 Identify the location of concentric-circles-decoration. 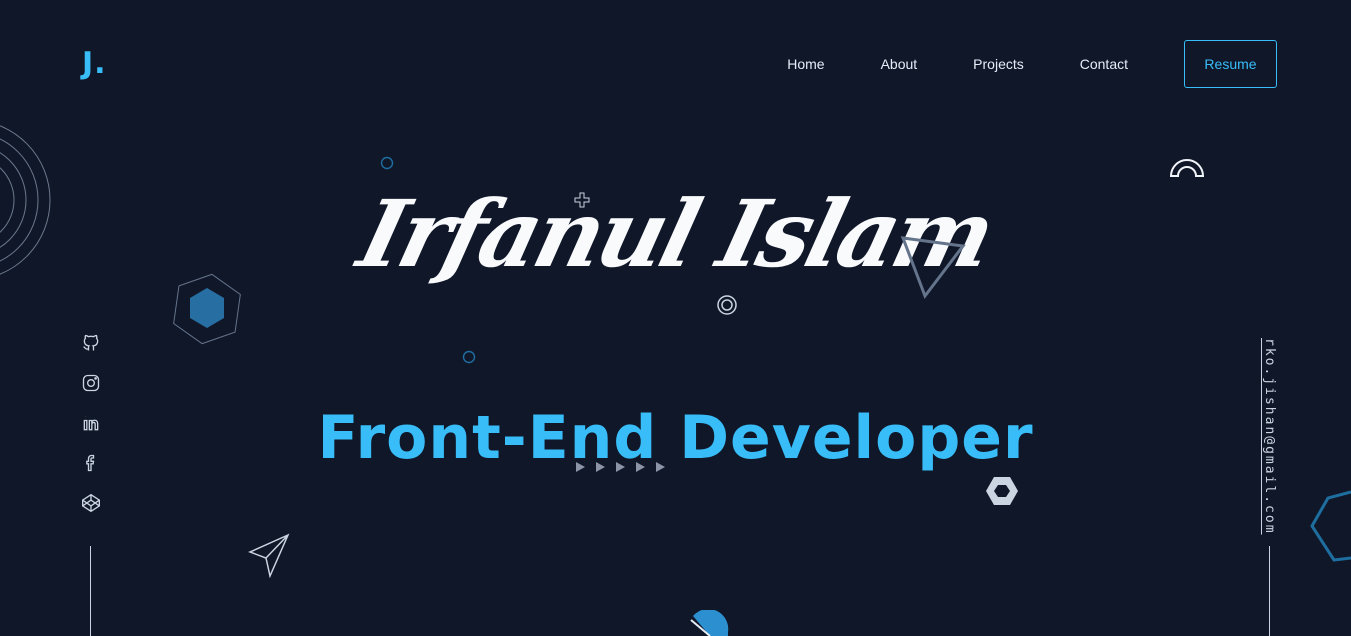
(25, 200).